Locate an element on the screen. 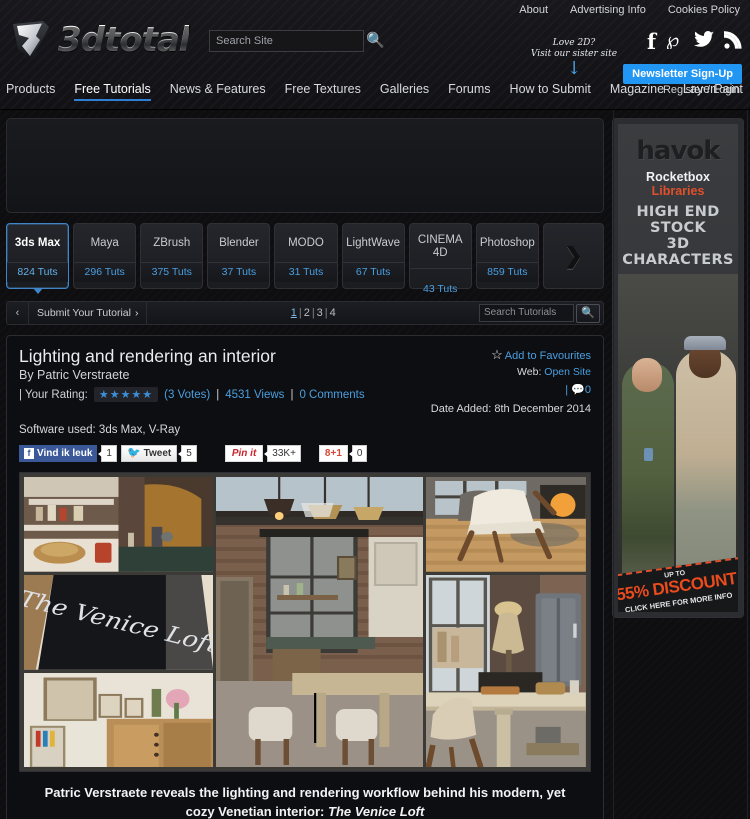 The image size is (750, 819). page-link-4: 4 is located at coordinates (333, 313).